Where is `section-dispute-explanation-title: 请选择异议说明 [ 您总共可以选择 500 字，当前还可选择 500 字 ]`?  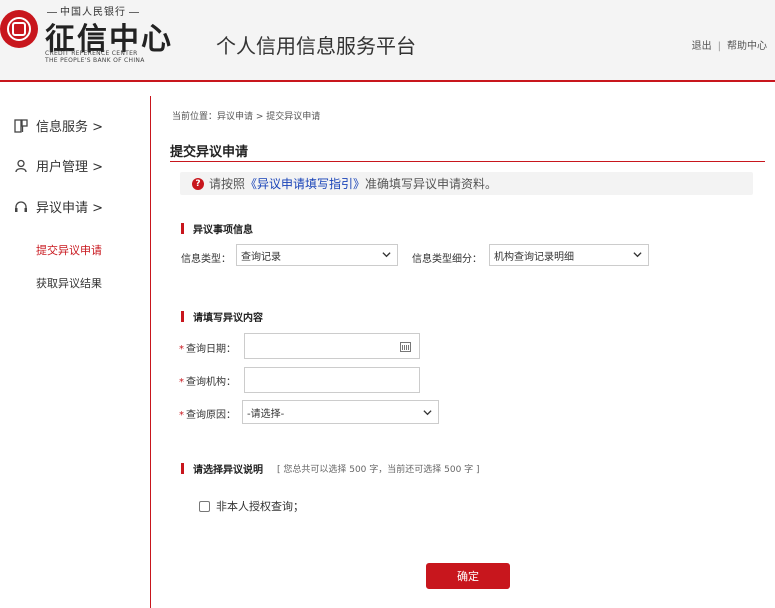 section-dispute-explanation-title: 请选择异议说明 [ 您总共可以选择 500 字，当前还可选择 500 字 ] is located at coordinates (330, 468).